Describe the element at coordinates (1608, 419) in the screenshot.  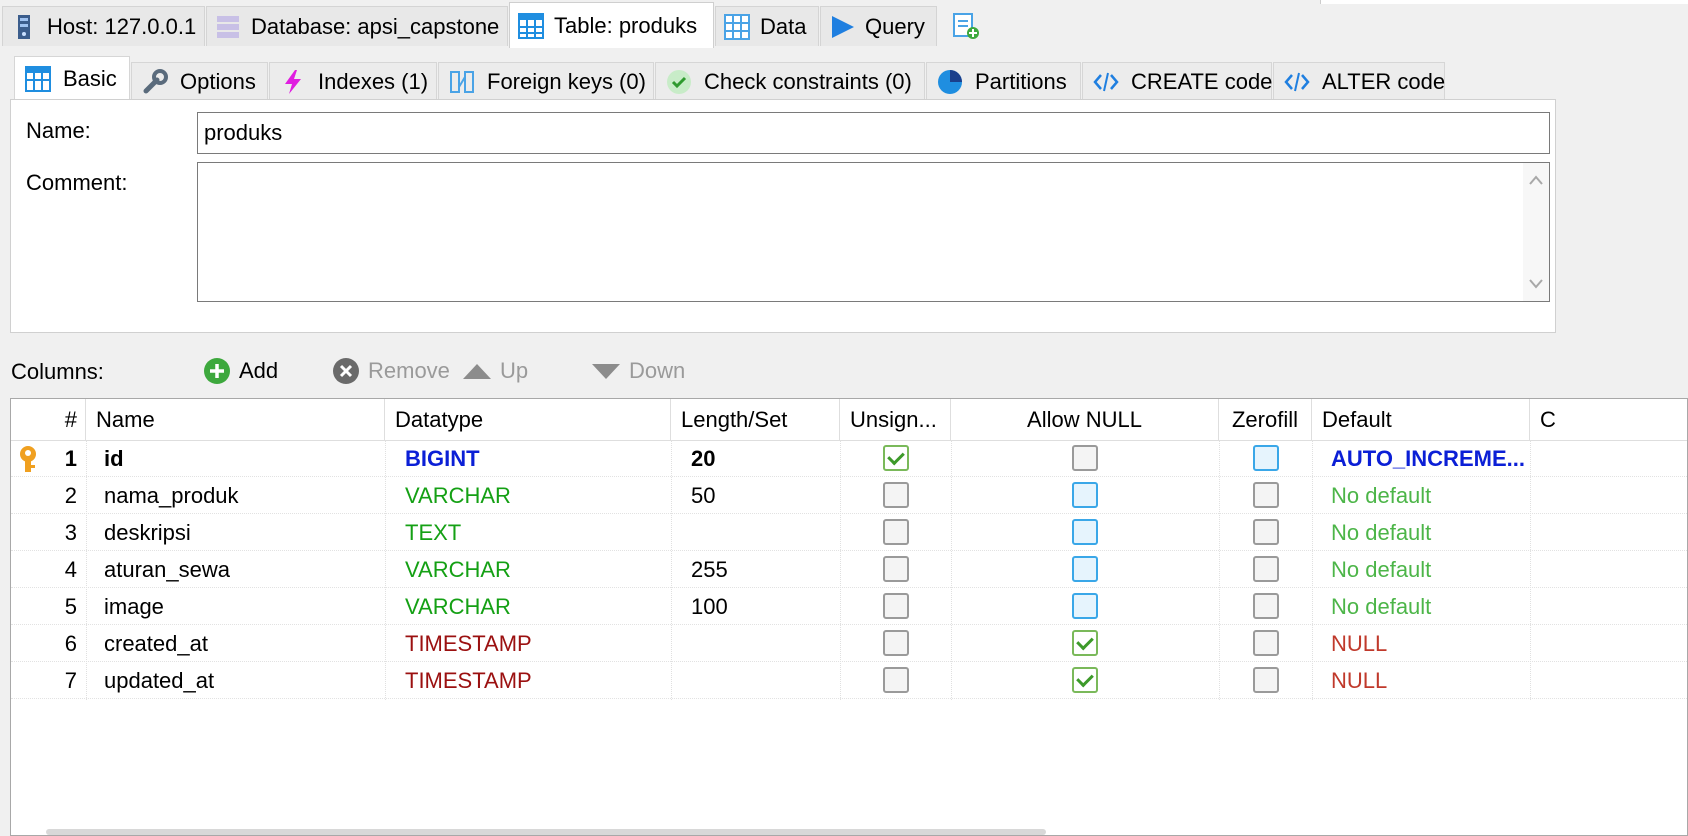
I see `header-comment: C` at that location.